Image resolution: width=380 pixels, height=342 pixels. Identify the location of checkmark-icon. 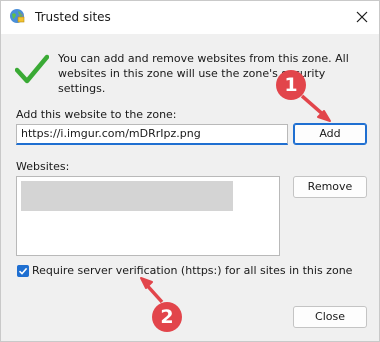
(32, 69).